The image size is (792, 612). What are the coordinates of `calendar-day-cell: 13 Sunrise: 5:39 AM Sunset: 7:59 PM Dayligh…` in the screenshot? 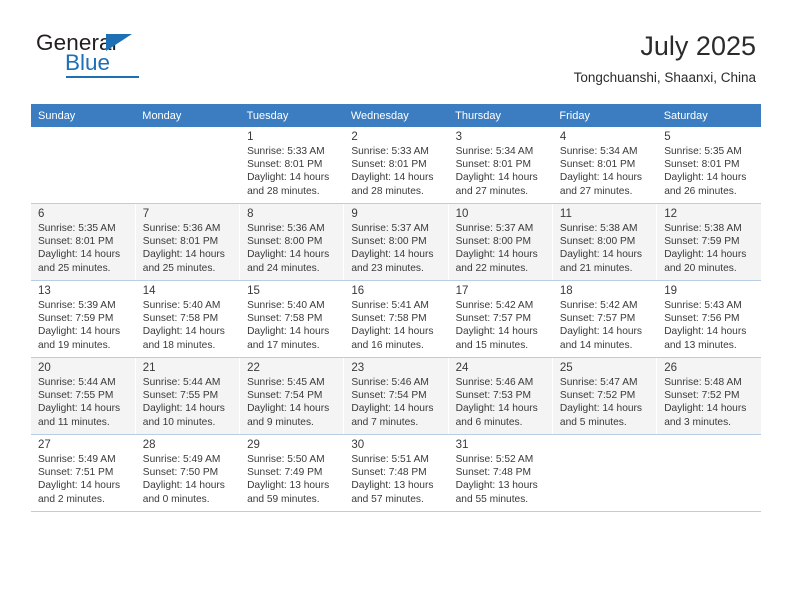 It's located at (83, 319).